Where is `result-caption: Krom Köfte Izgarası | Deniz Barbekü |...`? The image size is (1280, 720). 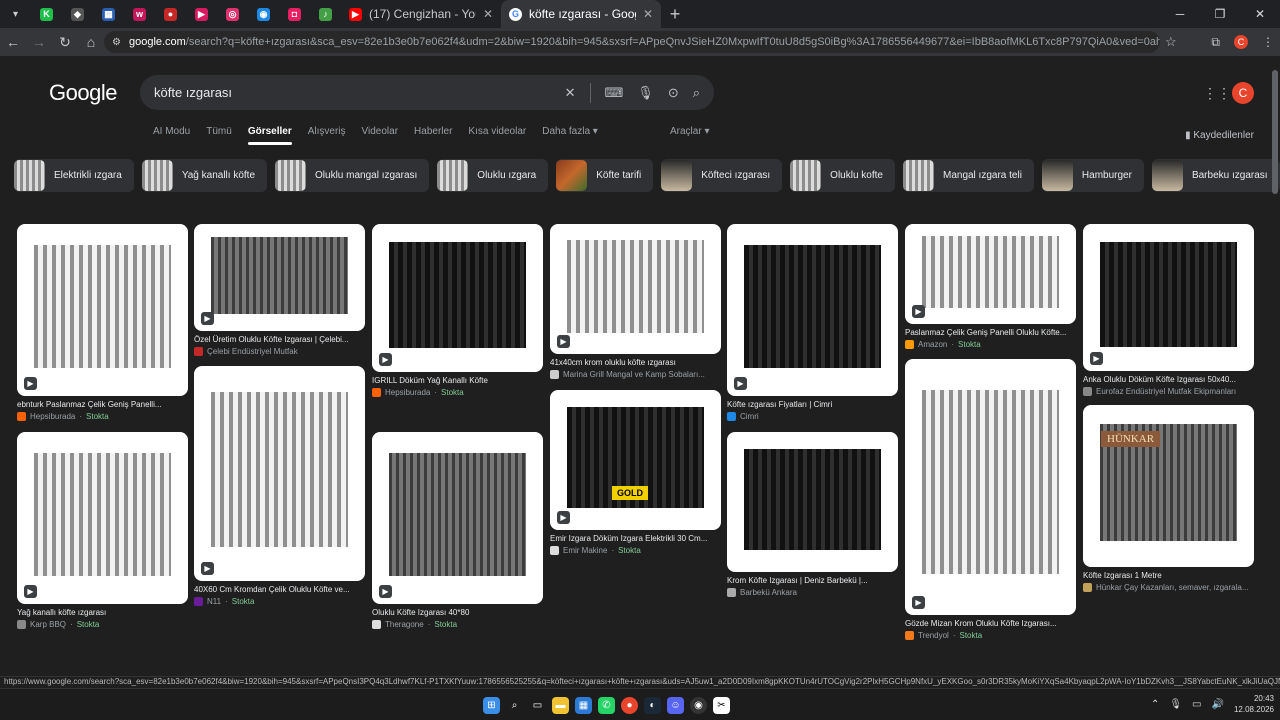
result-caption: Krom Köfte Izgarası | Deniz Barbekü |... is located at coordinates (812, 580).